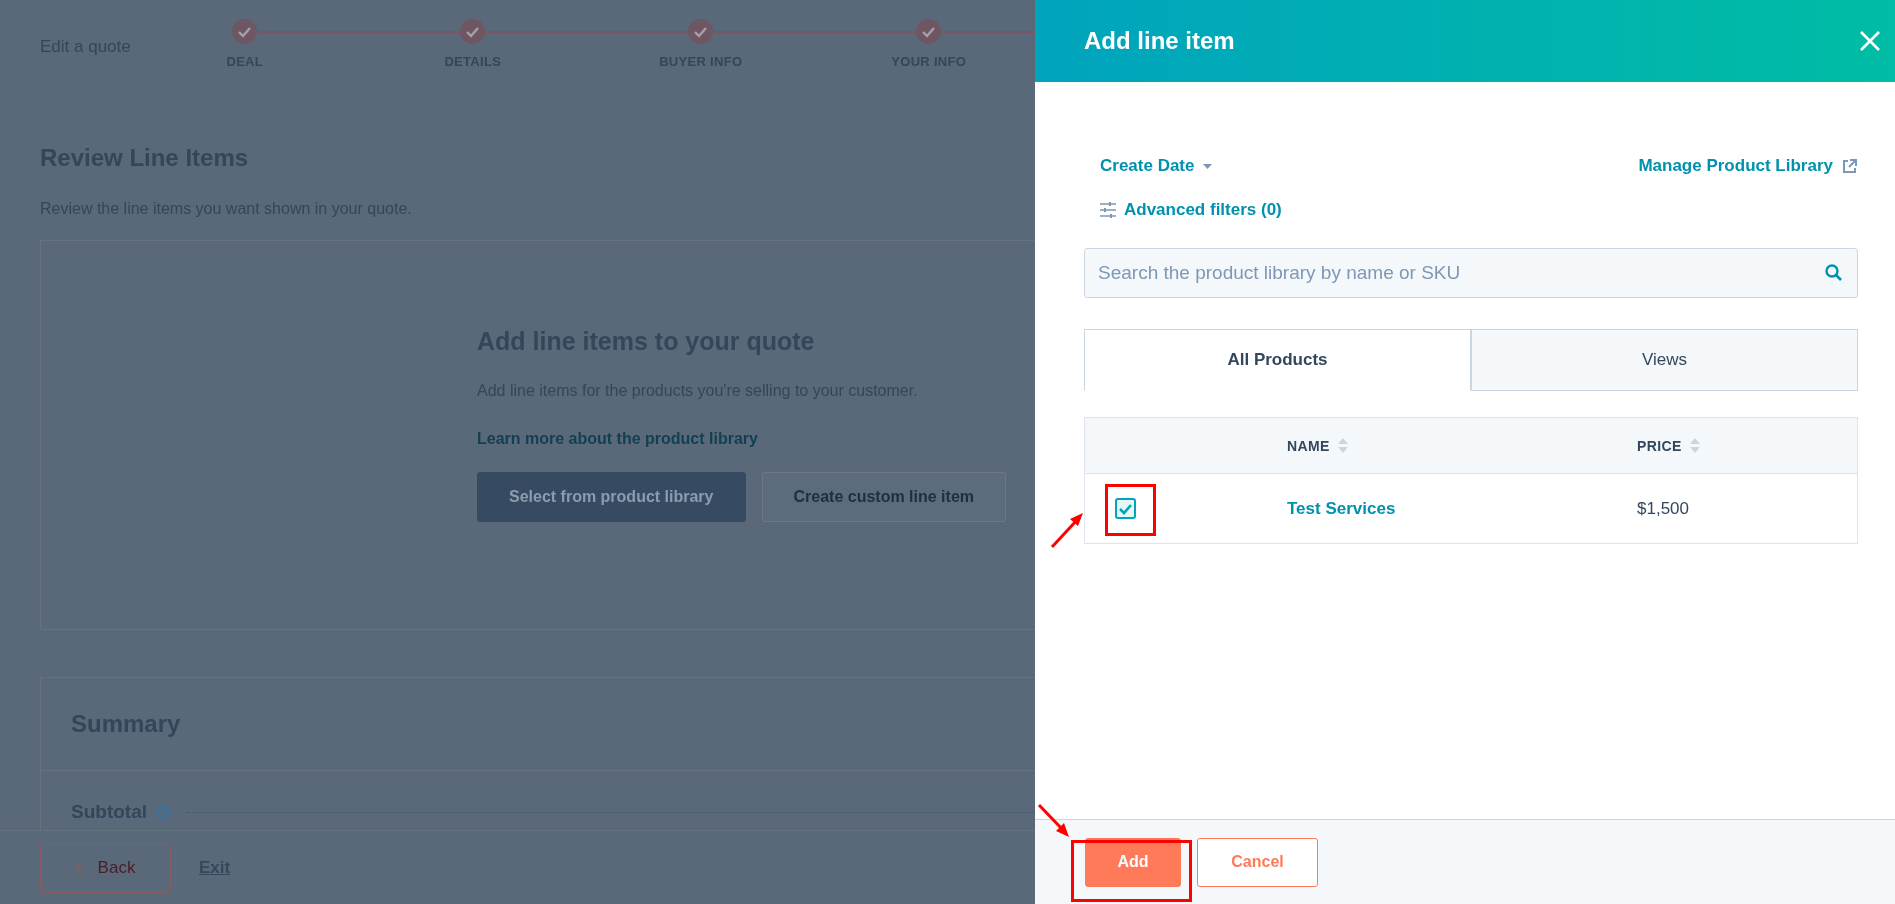  What do you see at coordinates (105, 867) in the screenshot?
I see `back-button: Back` at bounding box center [105, 867].